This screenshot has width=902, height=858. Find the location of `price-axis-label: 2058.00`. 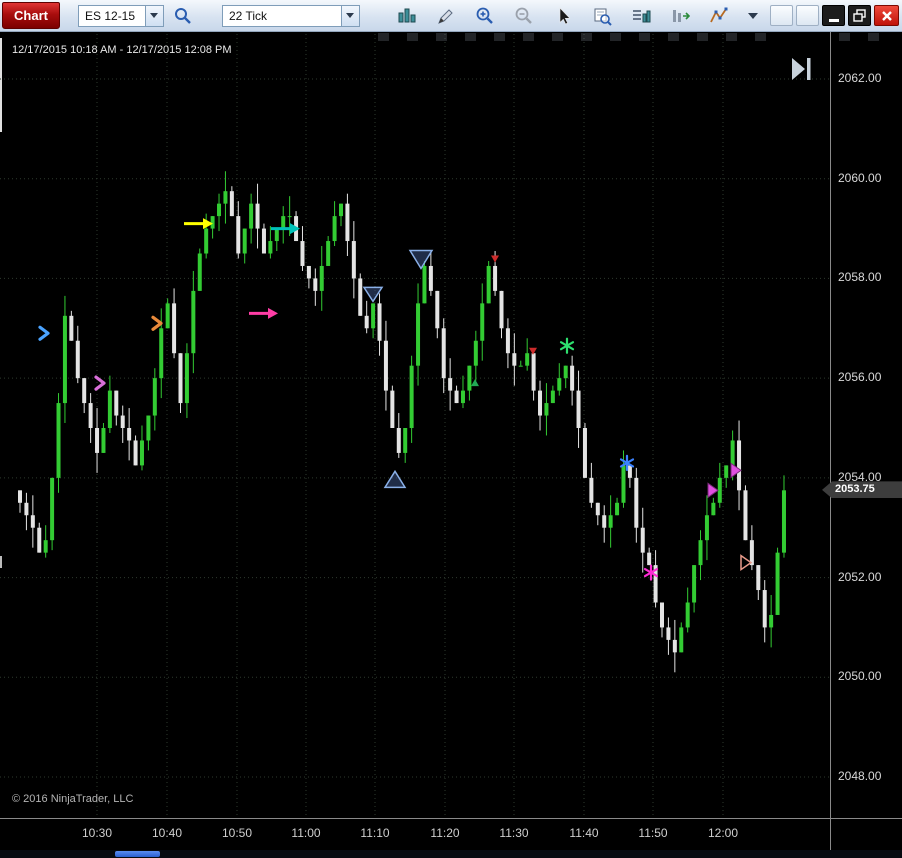

price-axis-label: 2058.00 is located at coordinates (860, 277).